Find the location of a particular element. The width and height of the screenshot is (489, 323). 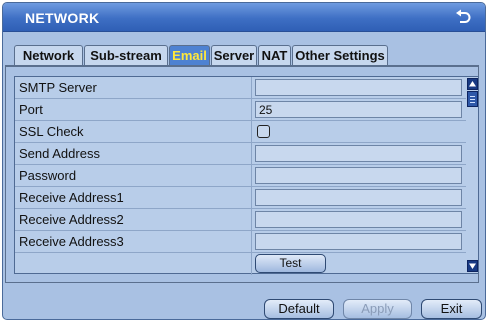

receive-address1-label: Receive Address1 is located at coordinates (71, 197).